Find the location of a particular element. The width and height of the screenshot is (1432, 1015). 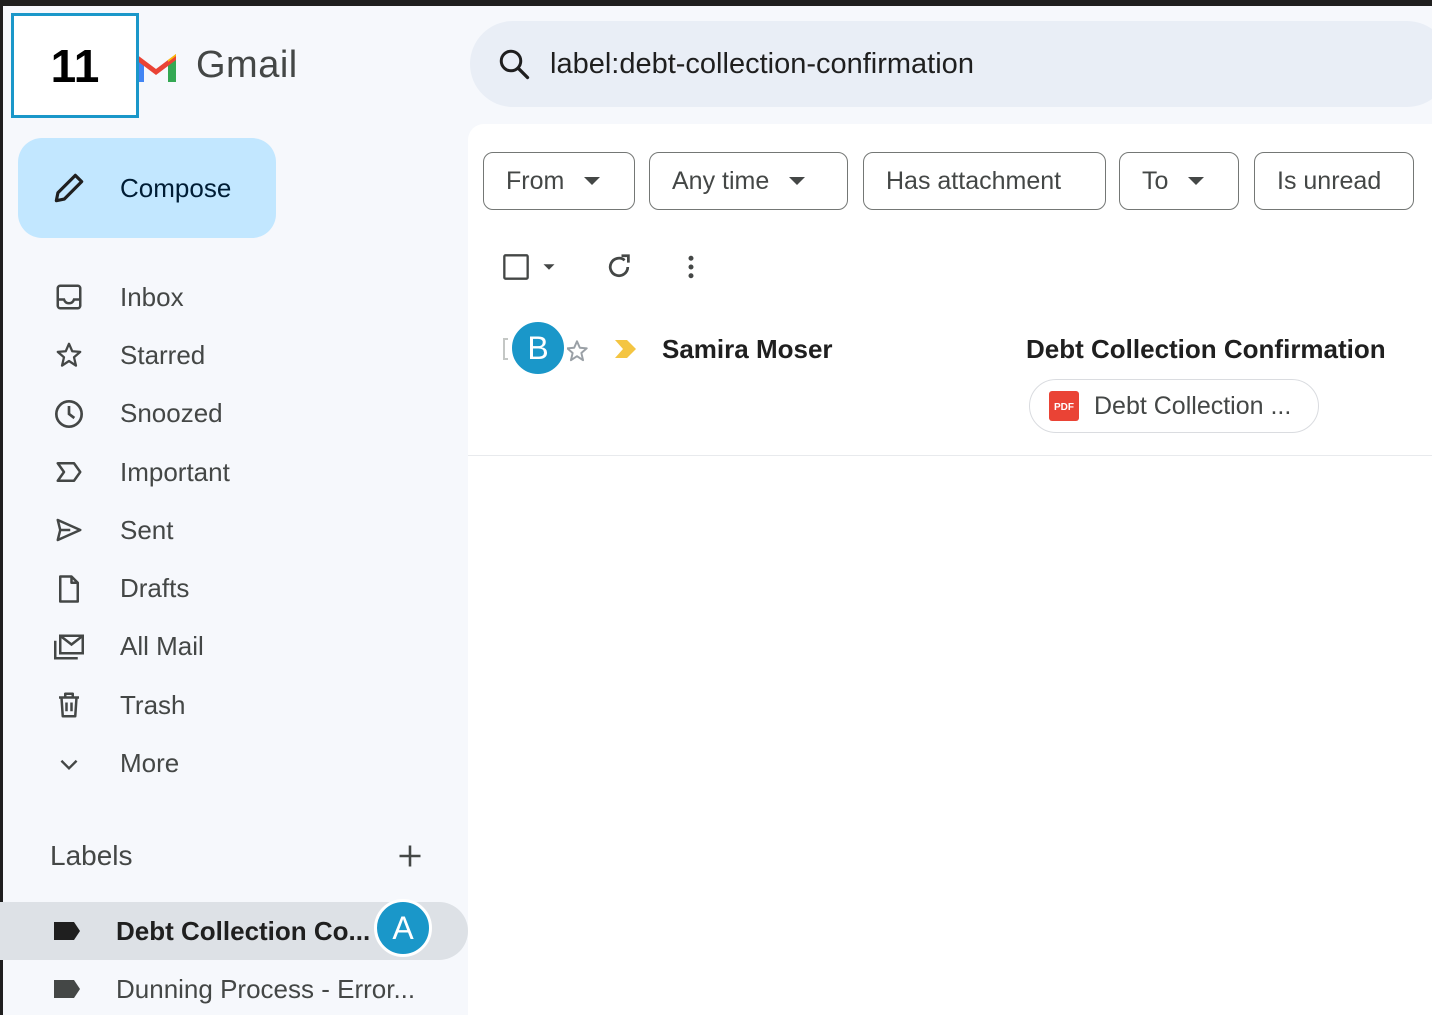

all-mail-icon is located at coordinates (69, 647).